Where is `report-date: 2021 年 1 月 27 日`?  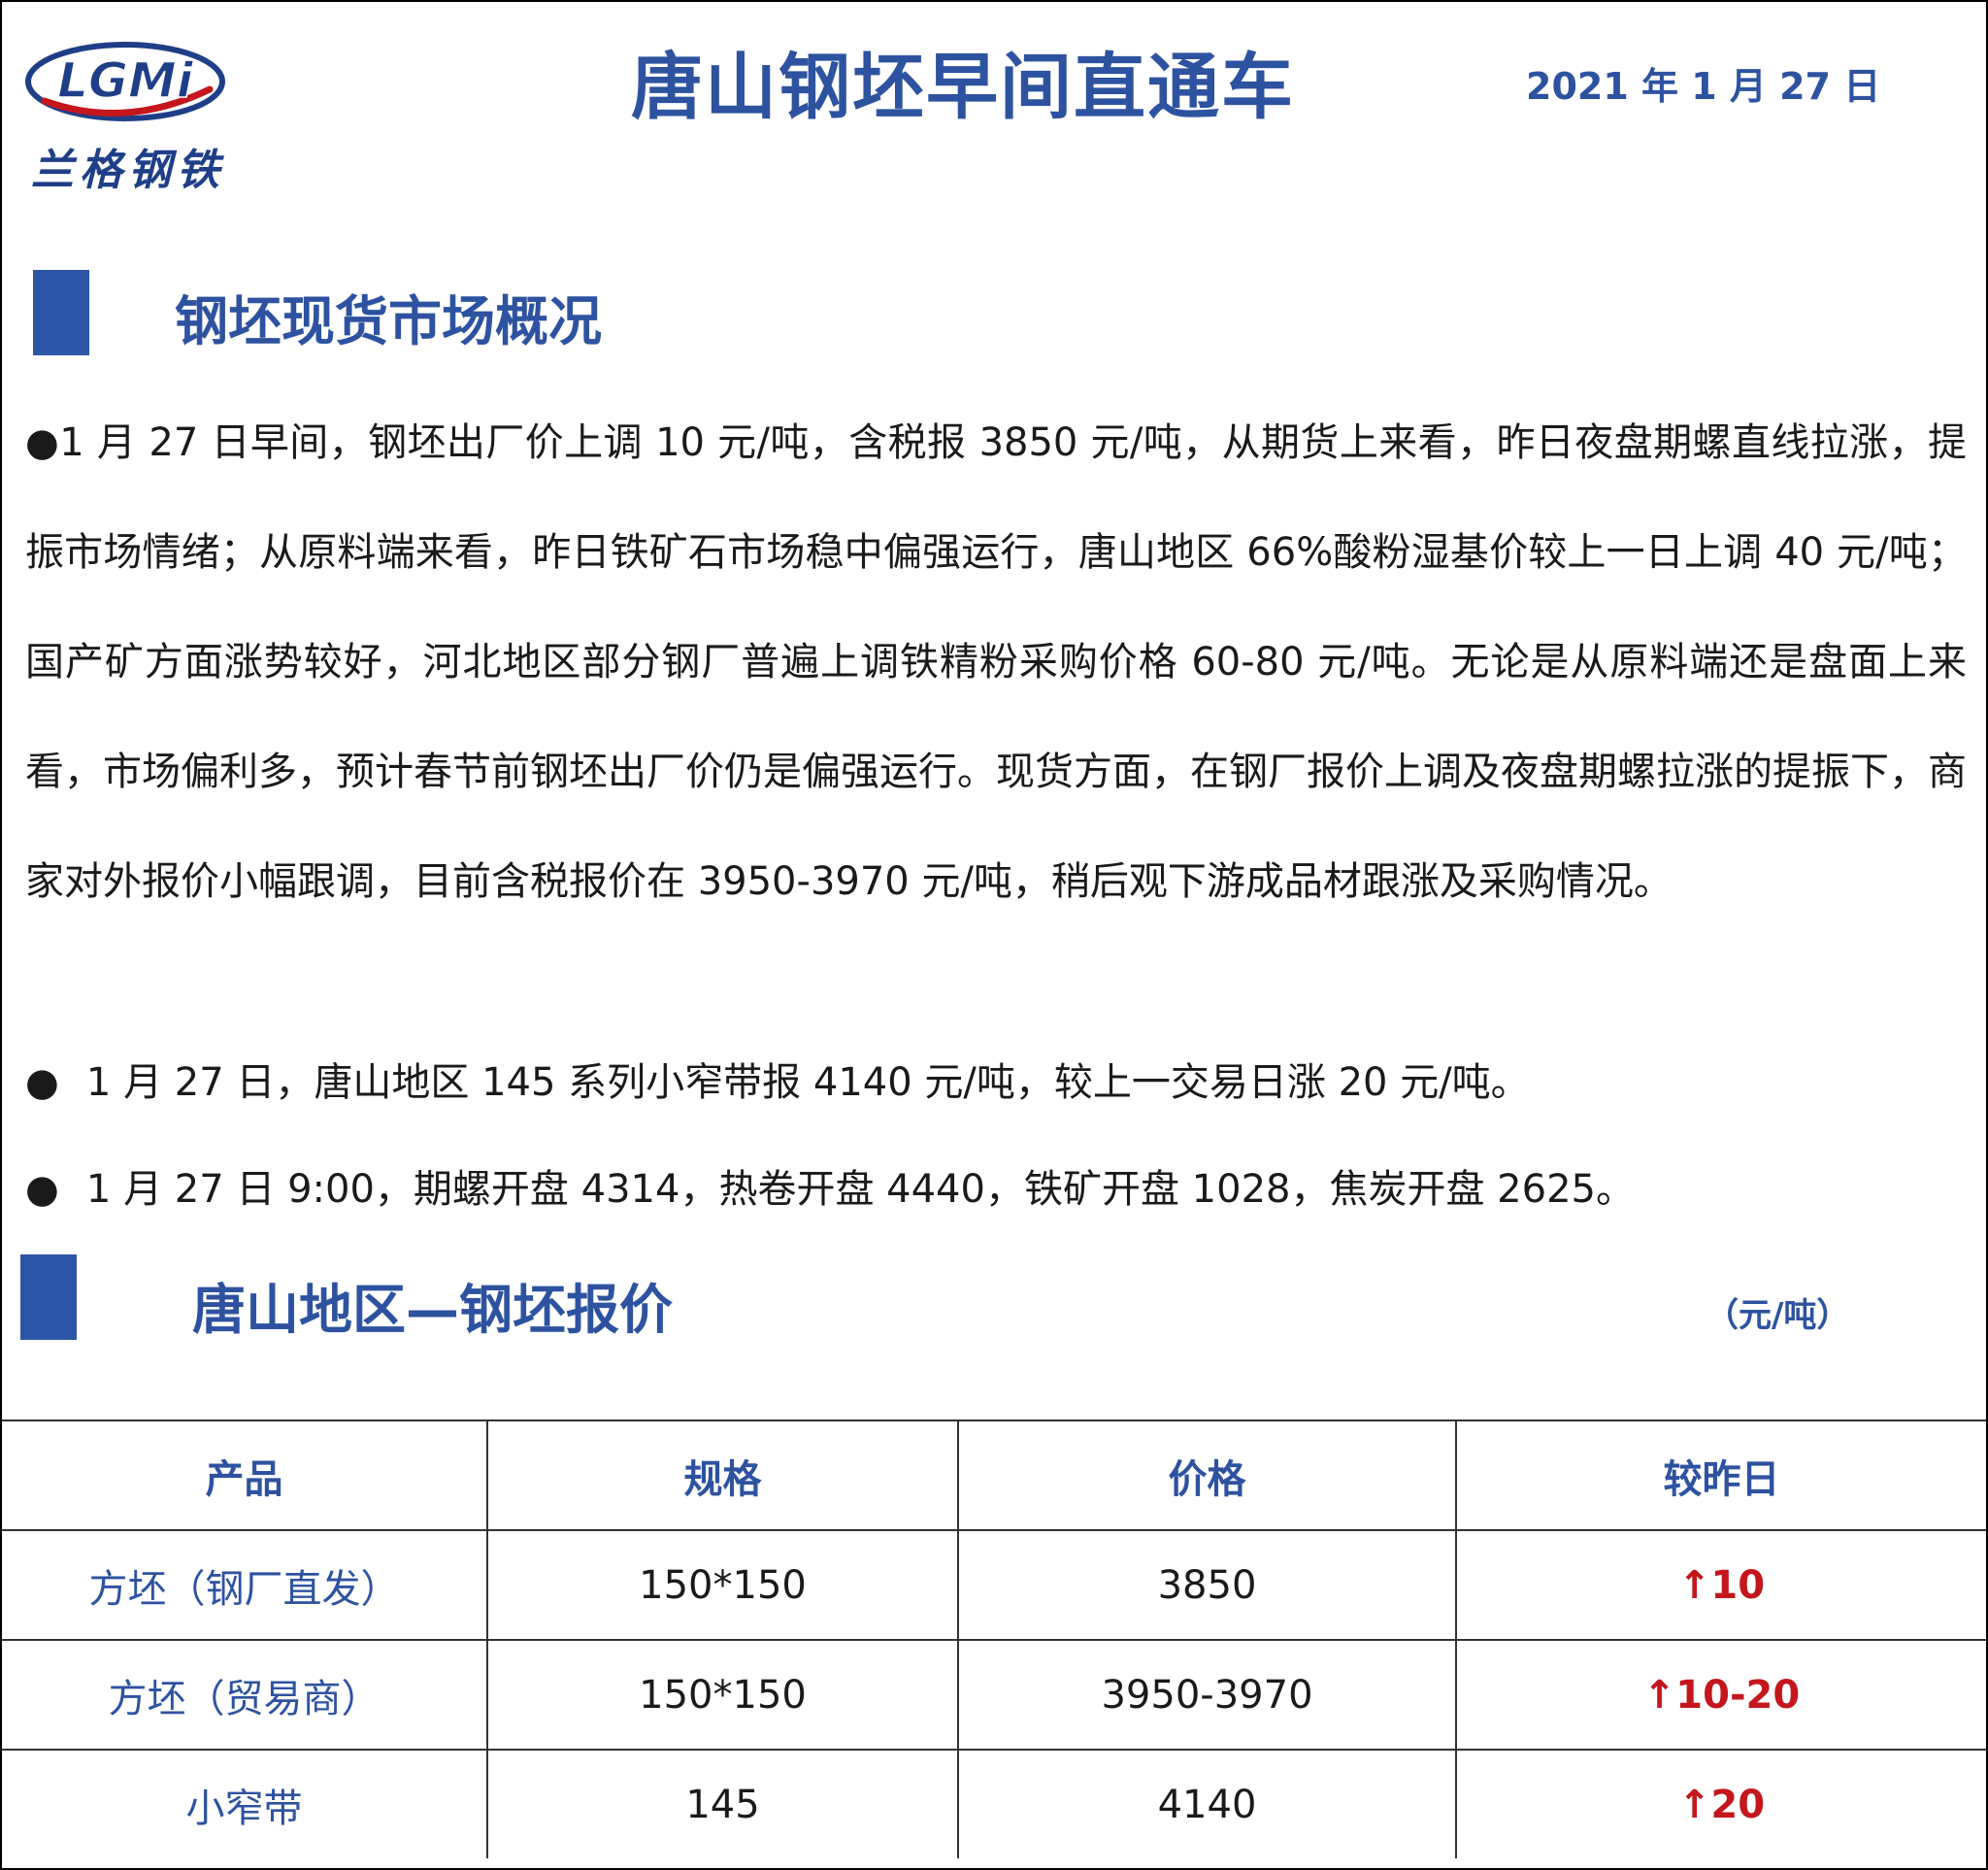 report-date: 2021 年 1 月 27 日 is located at coordinates (1704, 86).